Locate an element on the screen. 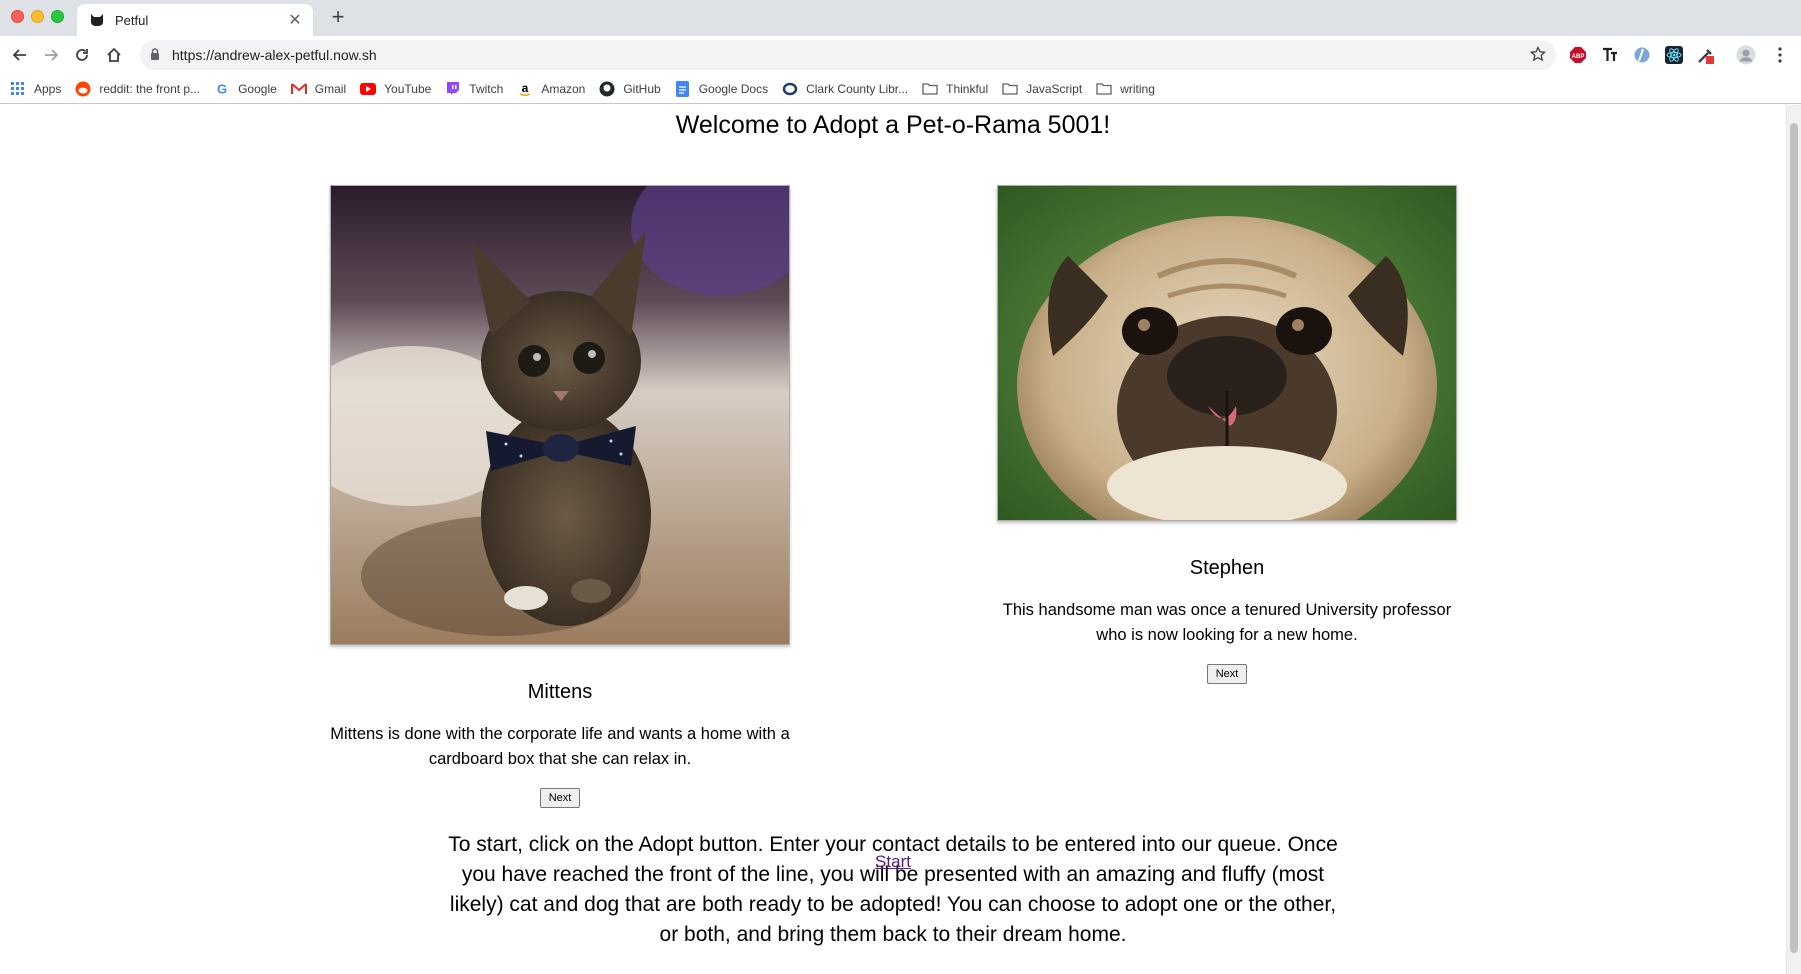 The width and height of the screenshot is (1801, 974). start-link-container: Start is located at coordinates (893, 862).